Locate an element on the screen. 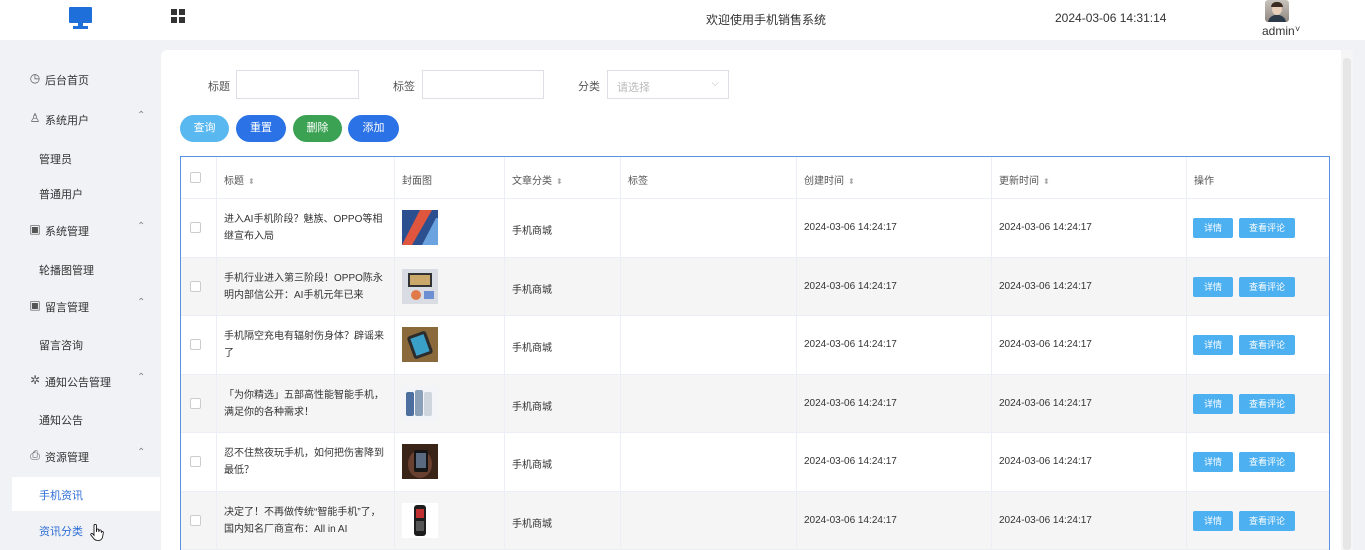 This screenshot has height=550, width=1365. column-header-cover: 封面图 is located at coordinates (417, 179).